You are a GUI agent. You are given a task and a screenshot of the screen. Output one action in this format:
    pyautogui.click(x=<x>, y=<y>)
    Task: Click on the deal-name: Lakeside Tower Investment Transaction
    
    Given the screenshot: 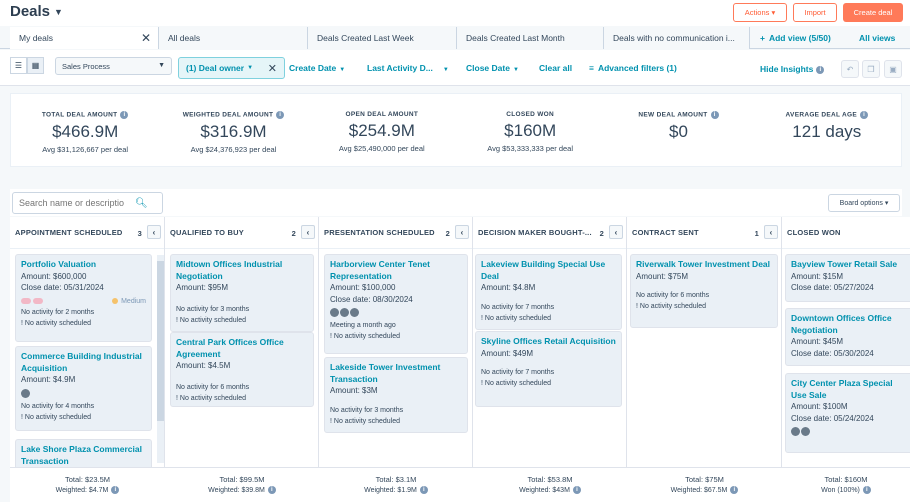 What is the action you would take?
    pyautogui.click(x=396, y=373)
    